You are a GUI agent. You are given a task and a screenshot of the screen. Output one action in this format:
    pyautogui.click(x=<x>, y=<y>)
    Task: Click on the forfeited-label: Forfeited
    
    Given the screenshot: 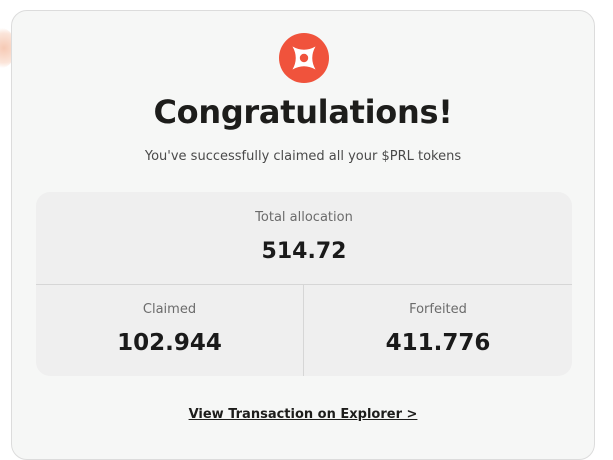 What is the action you would take?
    pyautogui.click(x=438, y=309)
    